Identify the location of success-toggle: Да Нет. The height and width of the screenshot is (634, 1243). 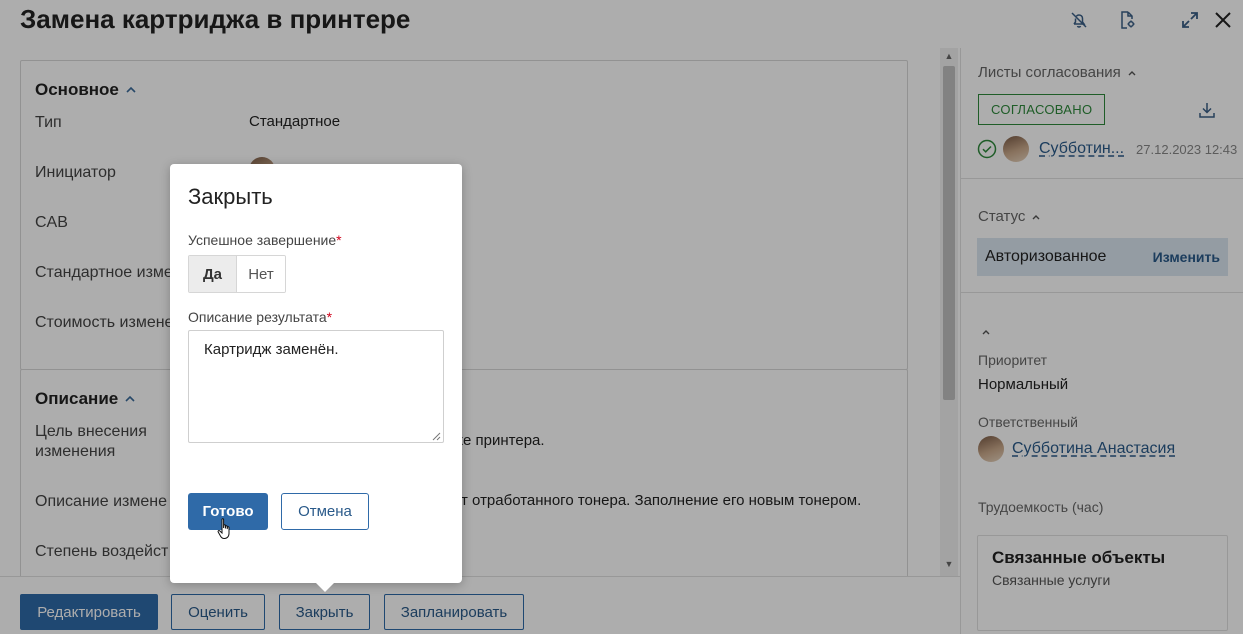
(237, 274).